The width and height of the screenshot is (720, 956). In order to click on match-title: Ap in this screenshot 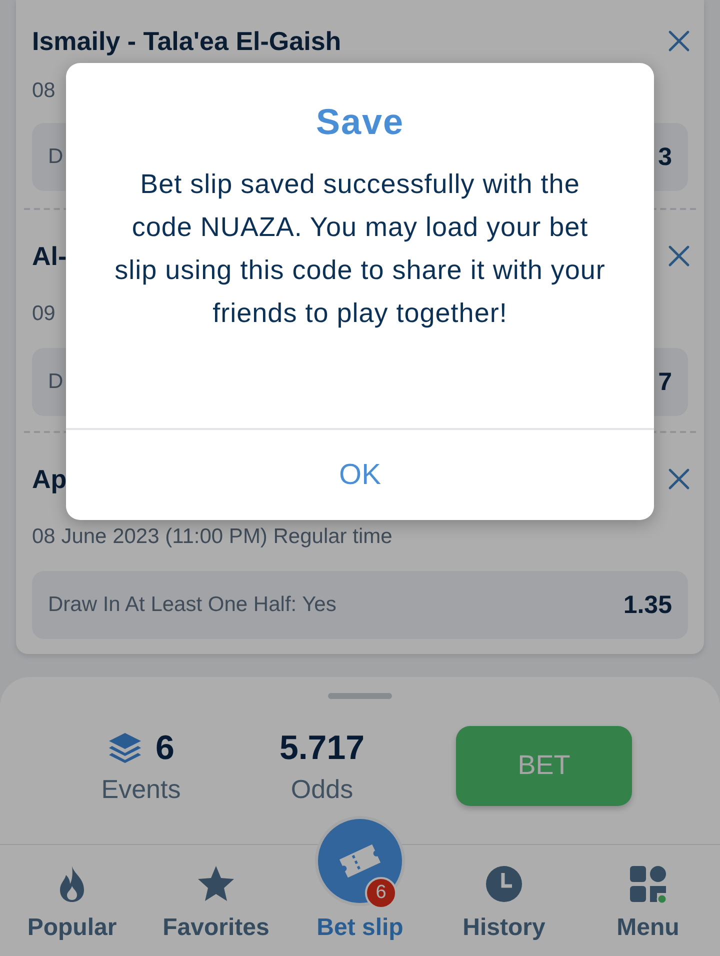, I will do `click(49, 479)`.